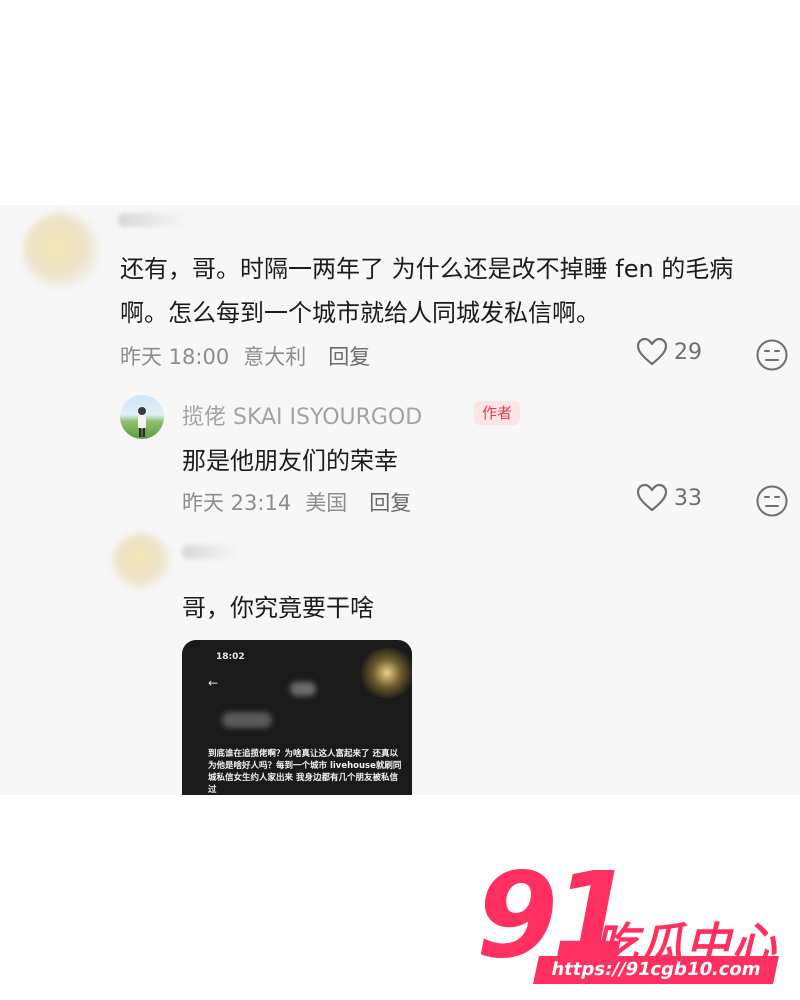 The width and height of the screenshot is (800, 1000). Describe the element at coordinates (688, 352) in the screenshot. I see `like-count: 29` at that location.